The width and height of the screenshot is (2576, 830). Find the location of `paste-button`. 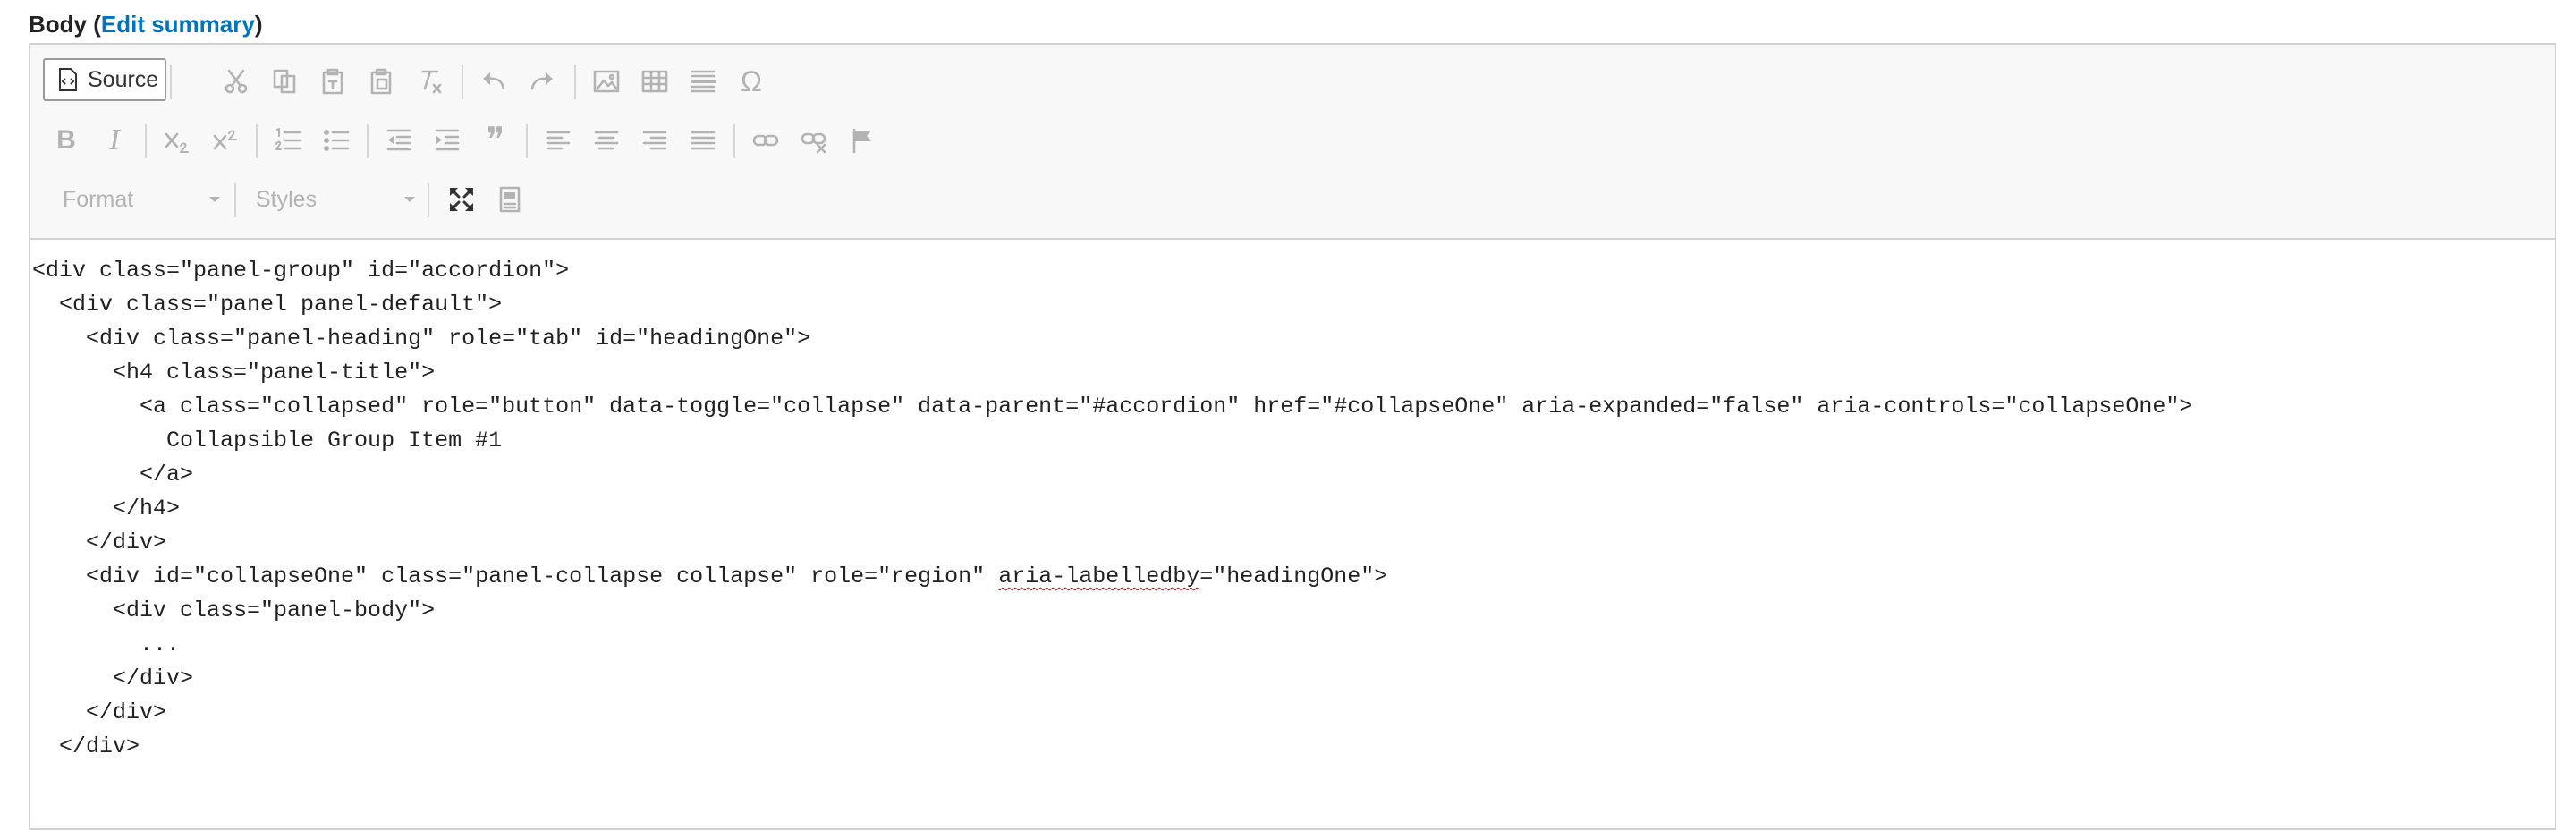

paste-button is located at coordinates (332, 81).